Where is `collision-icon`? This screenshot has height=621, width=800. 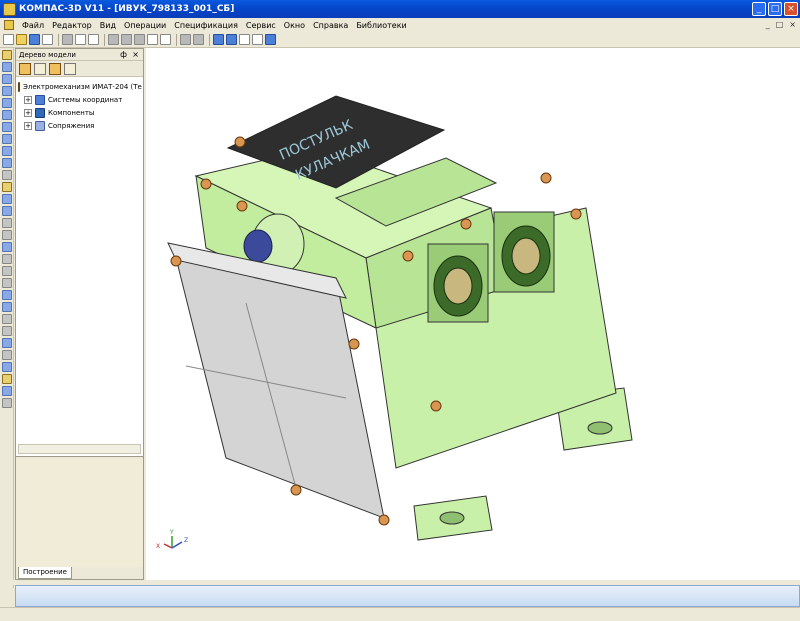 collision-icon is located at coordinates (7, 391).